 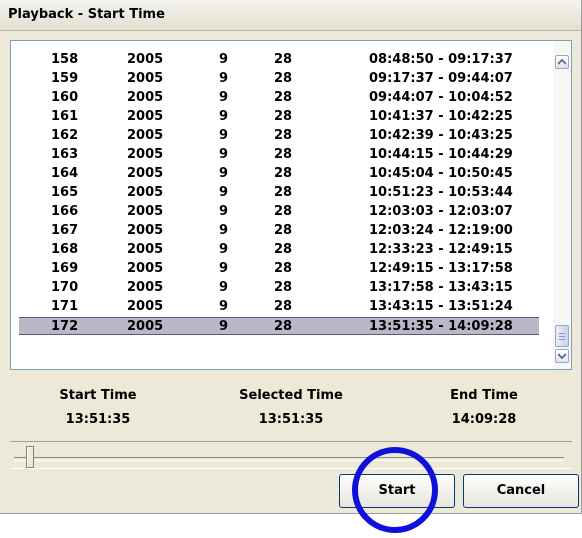 I want to click on row-time-range-cell: 10:44:15 - 10:44:29, so click(x=441, y=154).